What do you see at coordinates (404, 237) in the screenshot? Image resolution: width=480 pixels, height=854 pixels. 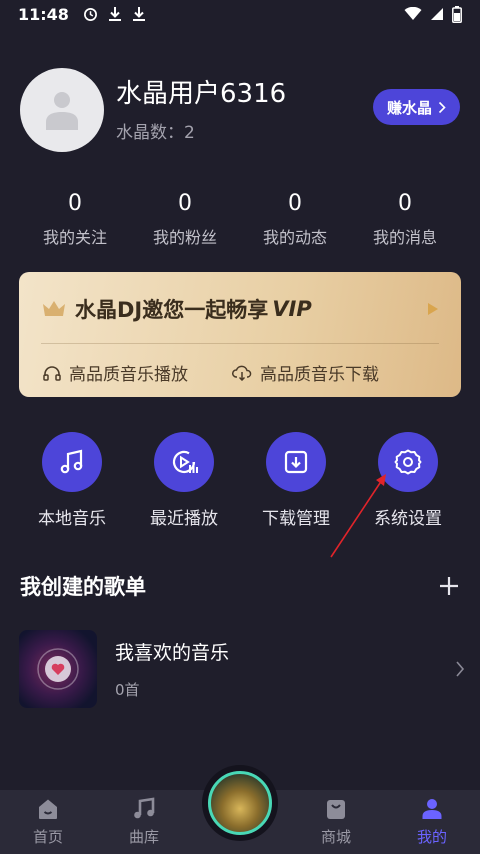 I see `stat-label: 我的消息` at bounding box center [404, 237].